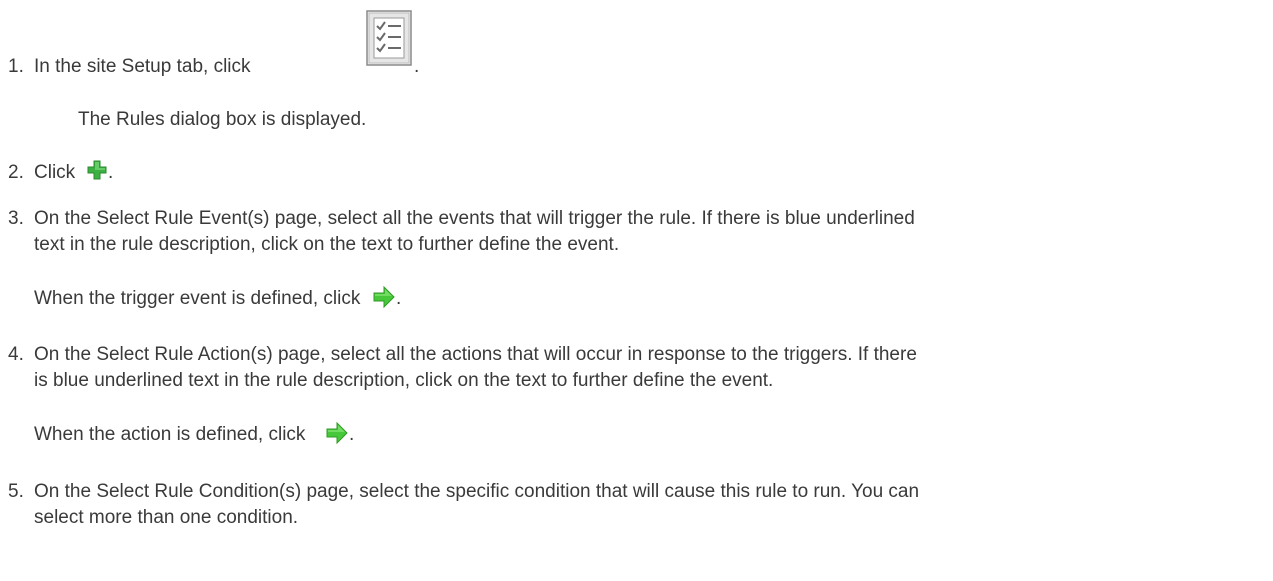 This screenshot has width=1273, height=581. I want to click on step-3-followup: When the trigger event is defined, click, so click(197, 298).